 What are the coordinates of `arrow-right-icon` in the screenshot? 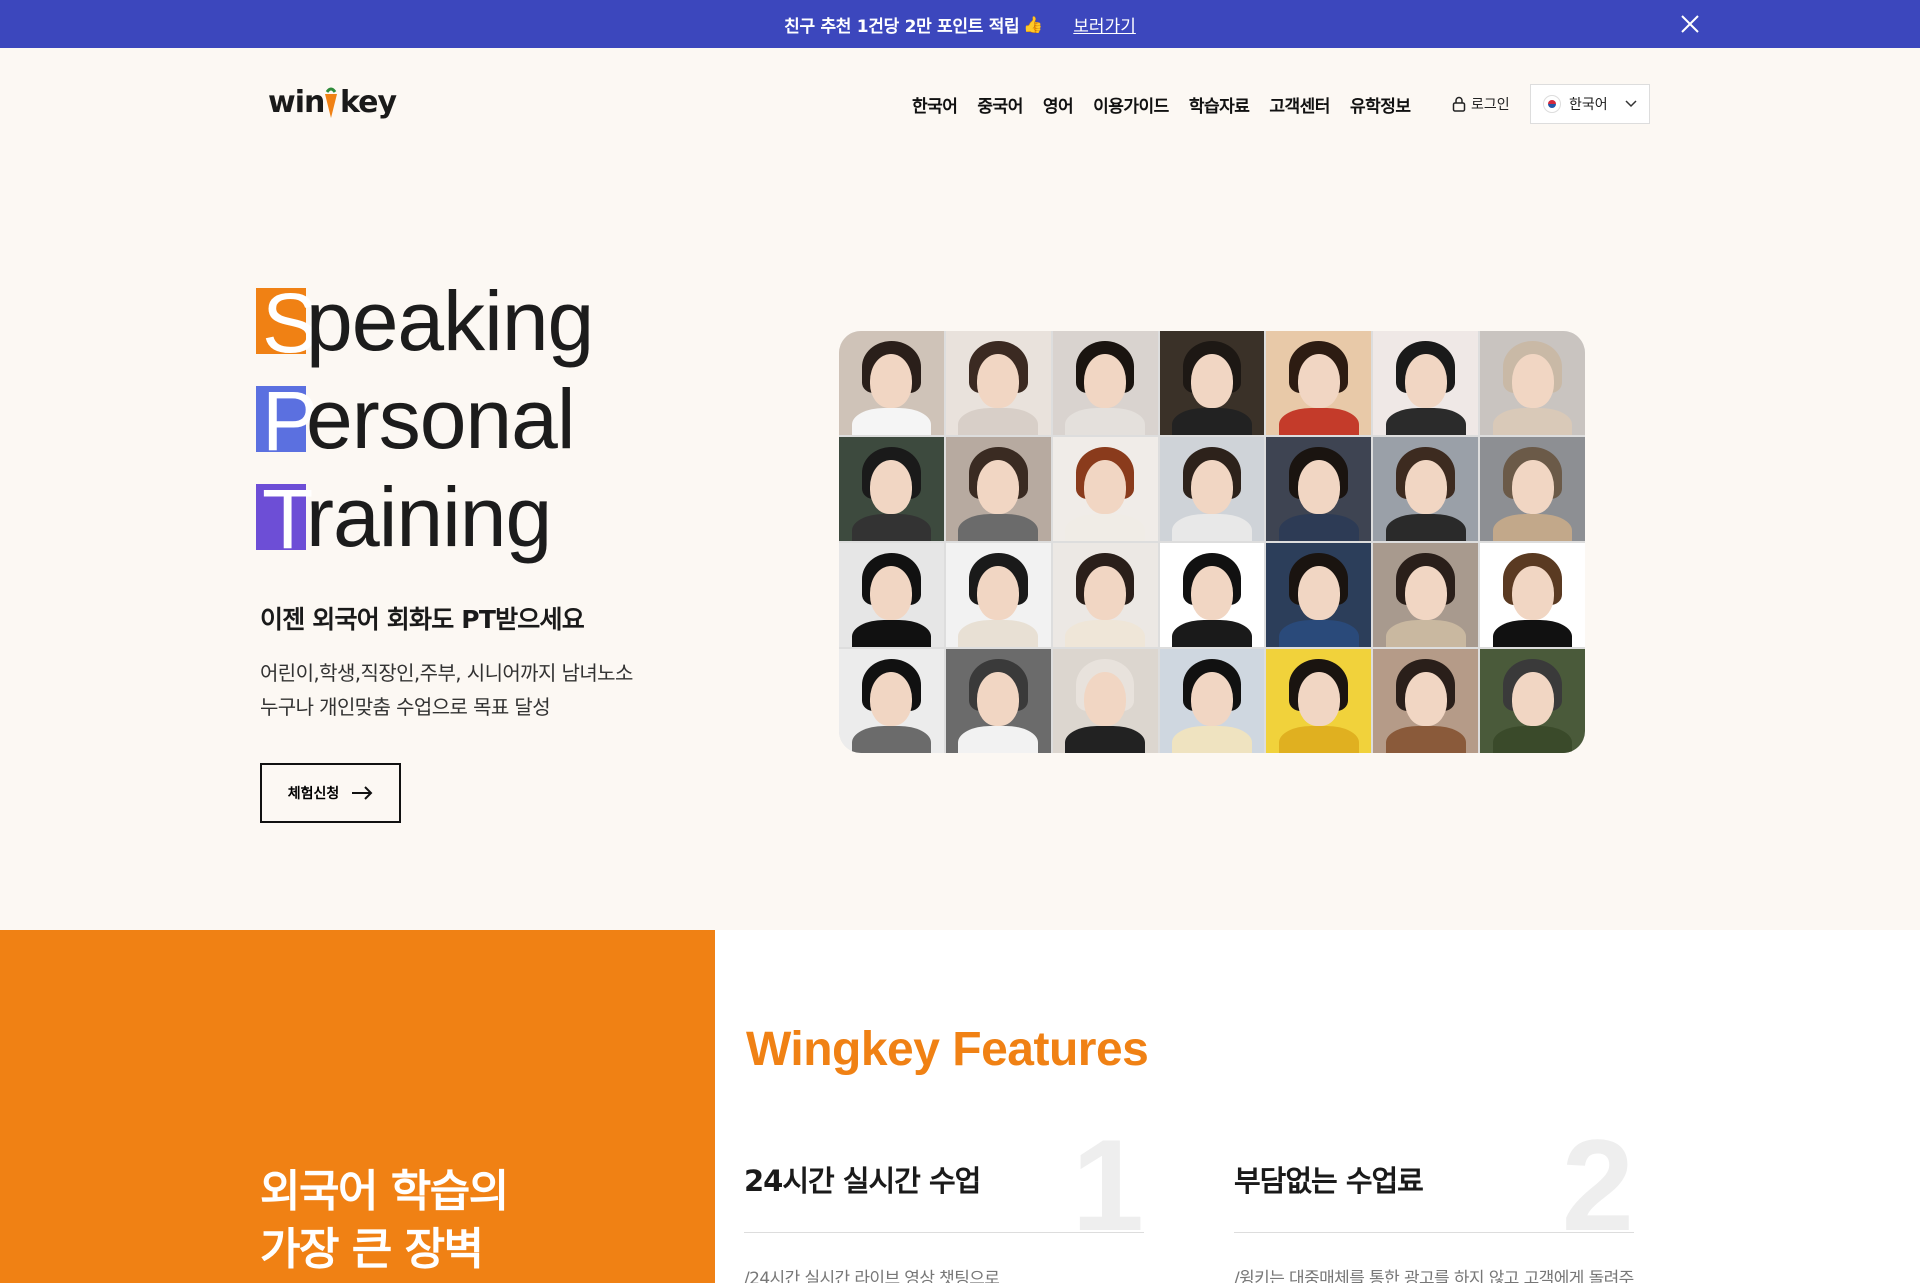 It's located at (362, 793).